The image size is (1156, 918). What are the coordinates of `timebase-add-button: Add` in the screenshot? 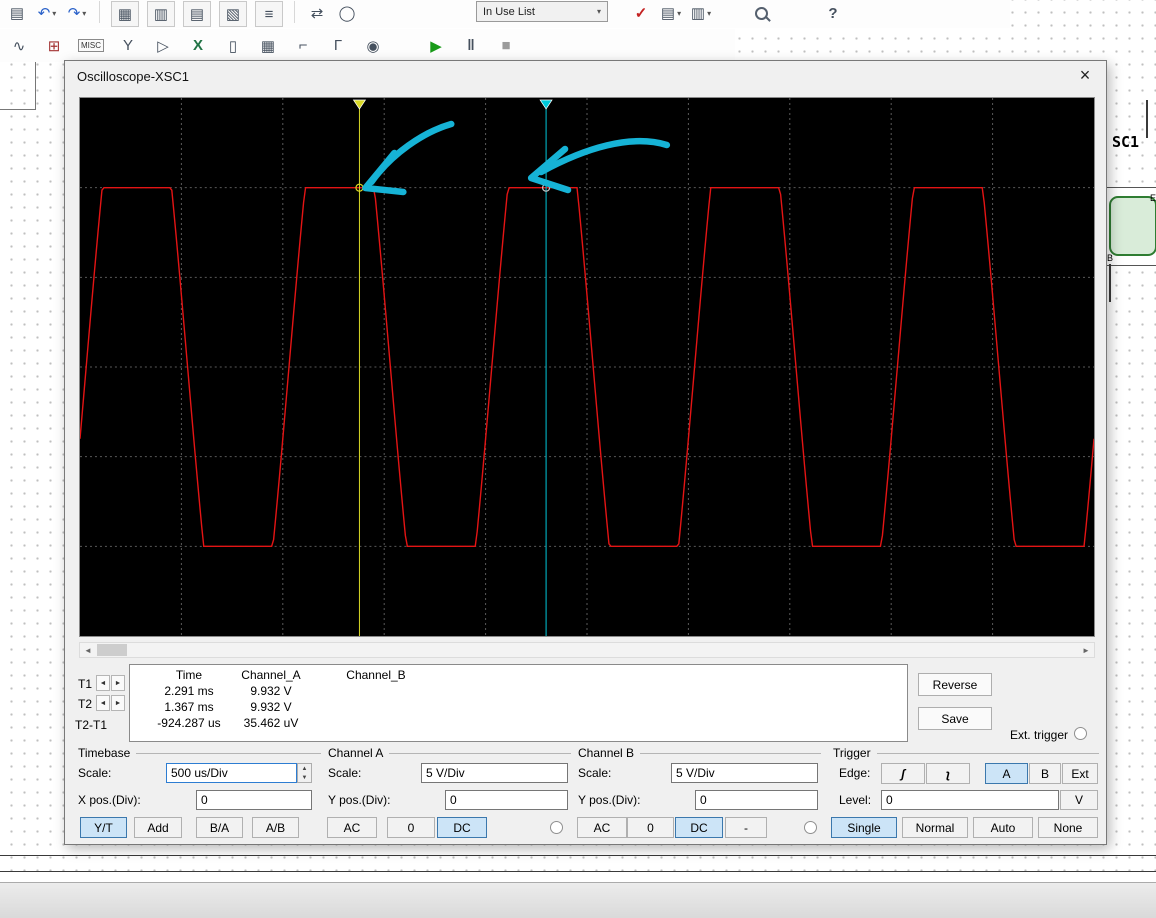 It's located at (158, 827).